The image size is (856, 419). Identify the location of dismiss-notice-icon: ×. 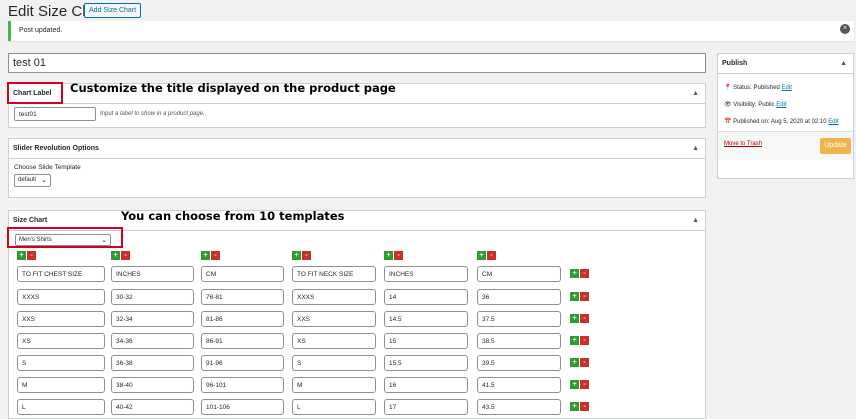
(845, 29).